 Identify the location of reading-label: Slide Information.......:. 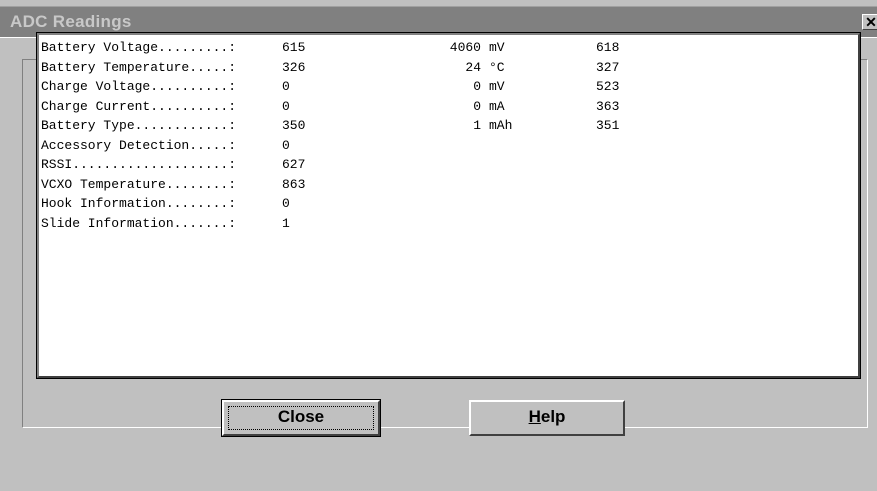
(139, 223).